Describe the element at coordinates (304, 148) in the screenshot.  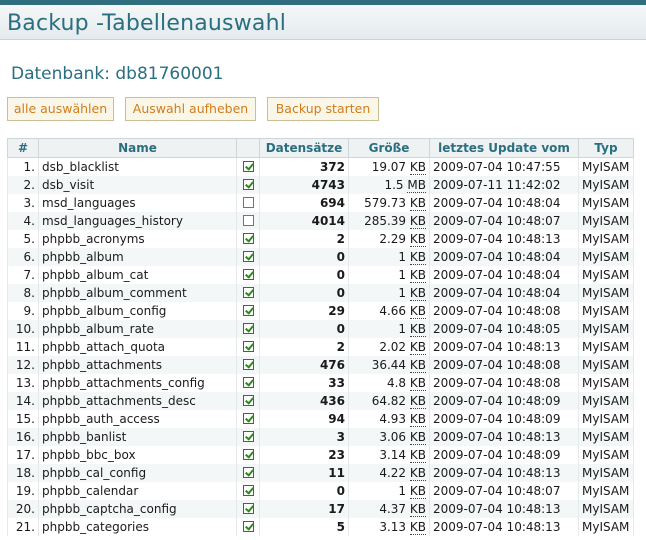
I see `column-header-records: Datensätze` at that location.